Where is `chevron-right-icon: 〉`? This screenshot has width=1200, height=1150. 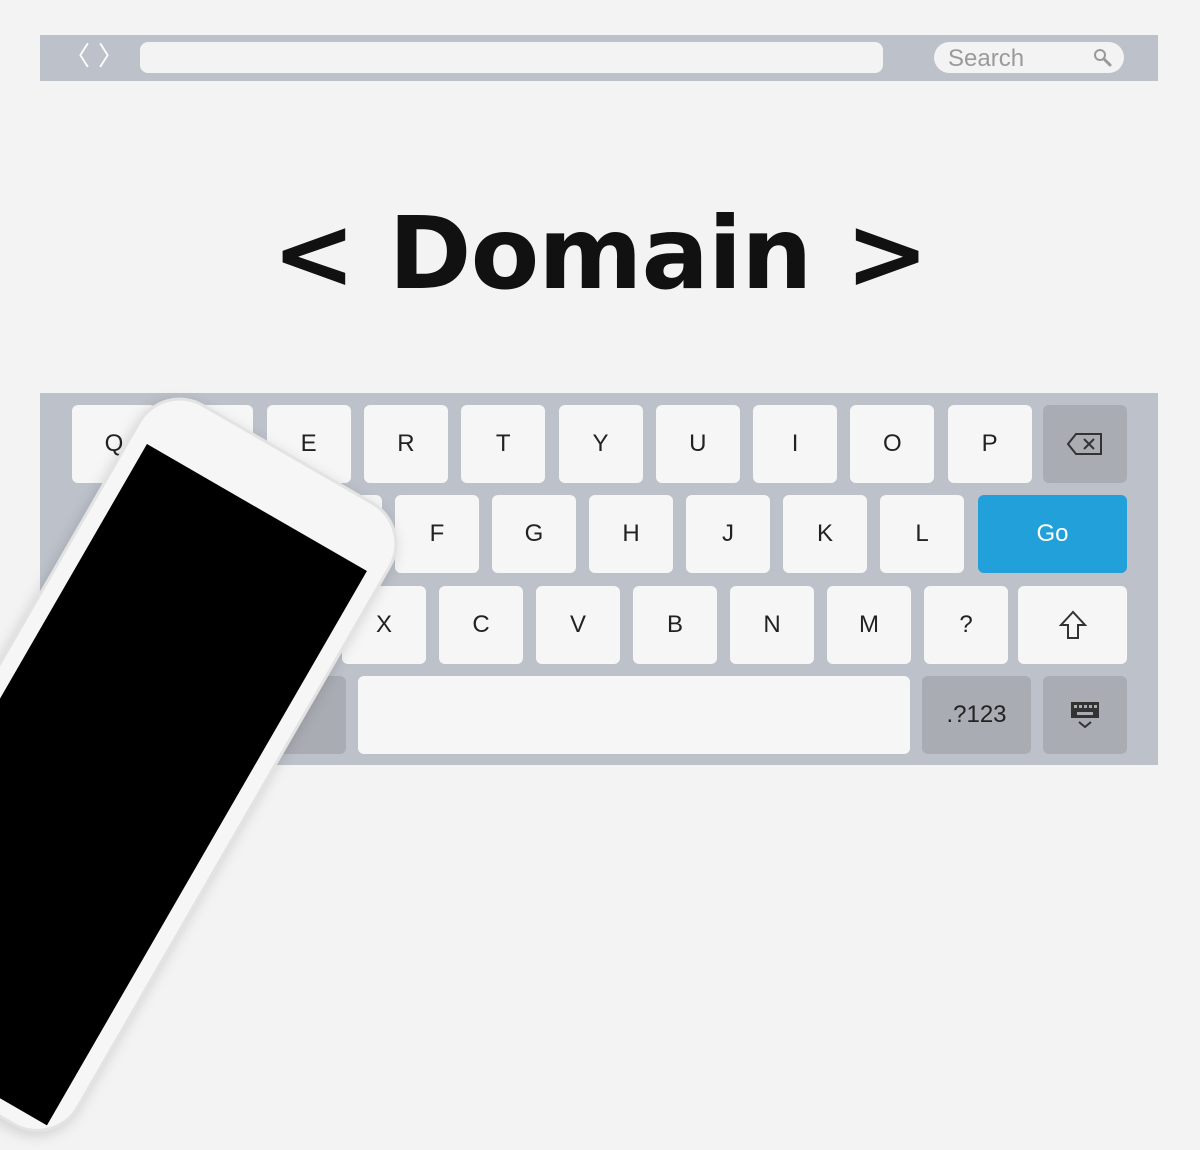
chevron-right-icon: 〉 is located at coordinates (111, 57).